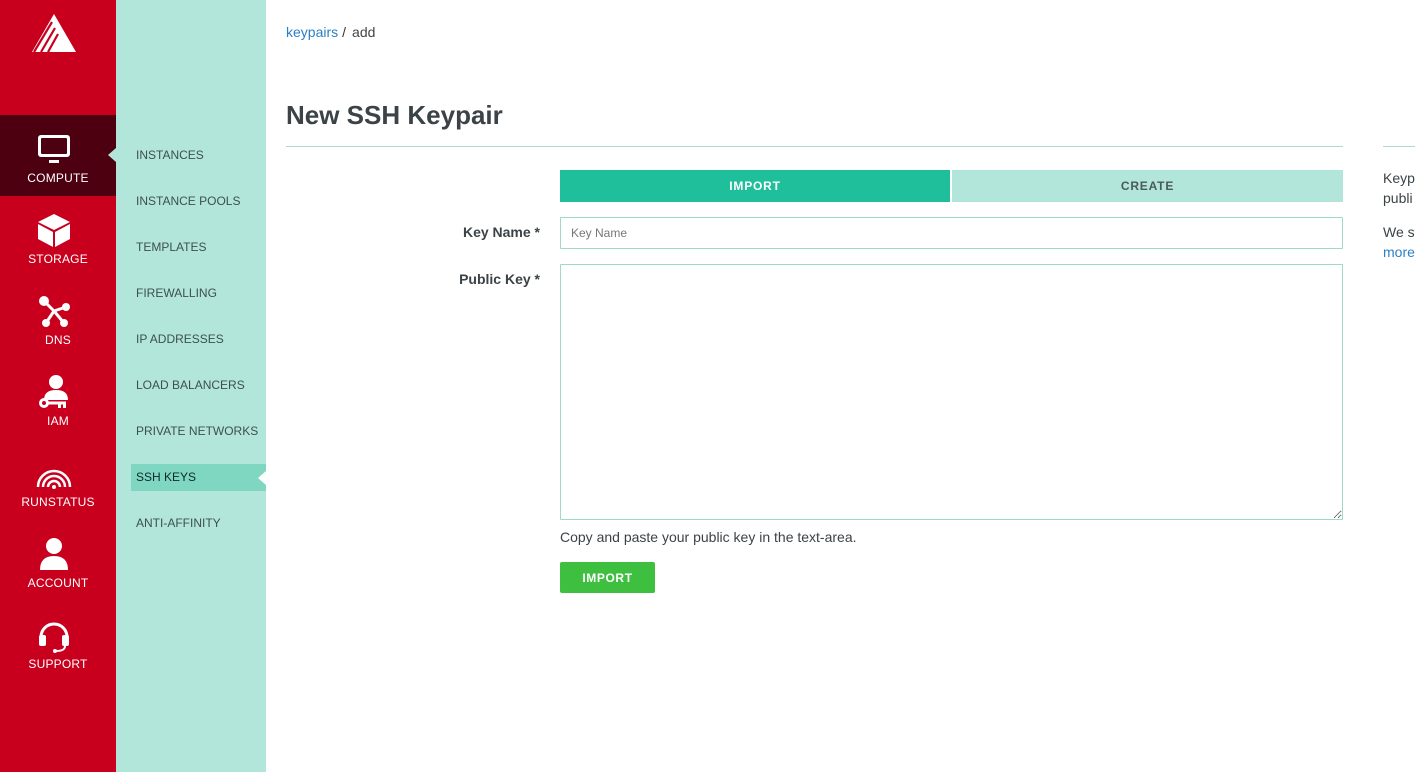 This screenshot has height=772, width=1415. I want to click on subnav-private-networks: PRIVATE NETWORKS, so click(198, 431).